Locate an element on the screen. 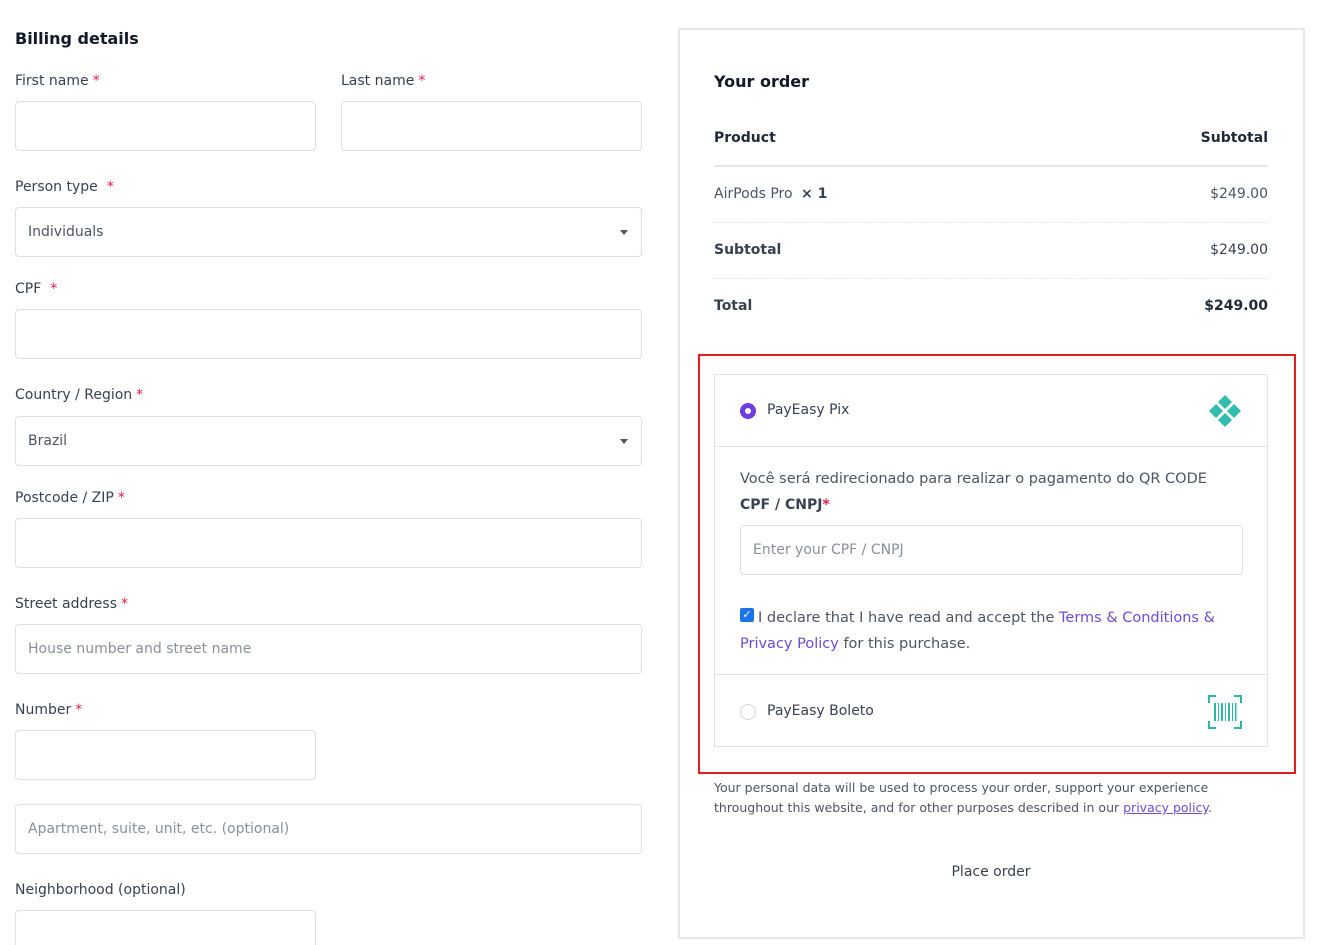 Image resolution: width=1327 pixels, height=945 pixels. country-label: Country / Region * is located at coordinates (79, 395).